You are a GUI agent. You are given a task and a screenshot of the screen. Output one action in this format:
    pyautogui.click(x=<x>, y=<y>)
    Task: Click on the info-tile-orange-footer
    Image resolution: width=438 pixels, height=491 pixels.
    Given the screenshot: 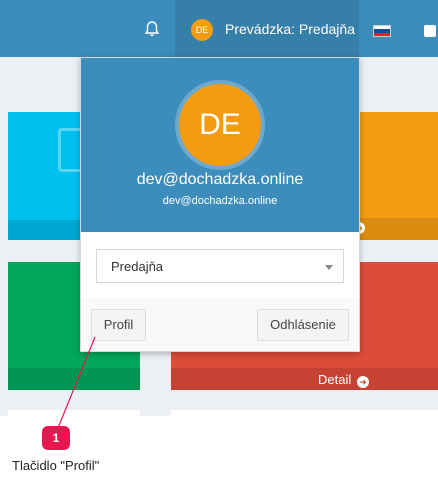 What is the action you would take?
    pyautogui.click(x=398, y=229)
    